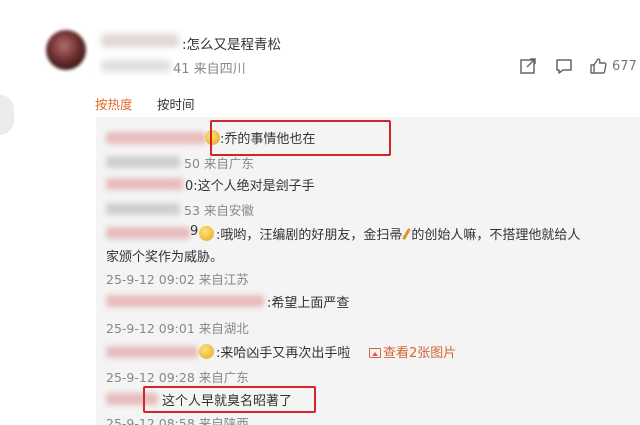  I want to click on avatar, so click(66, 50).